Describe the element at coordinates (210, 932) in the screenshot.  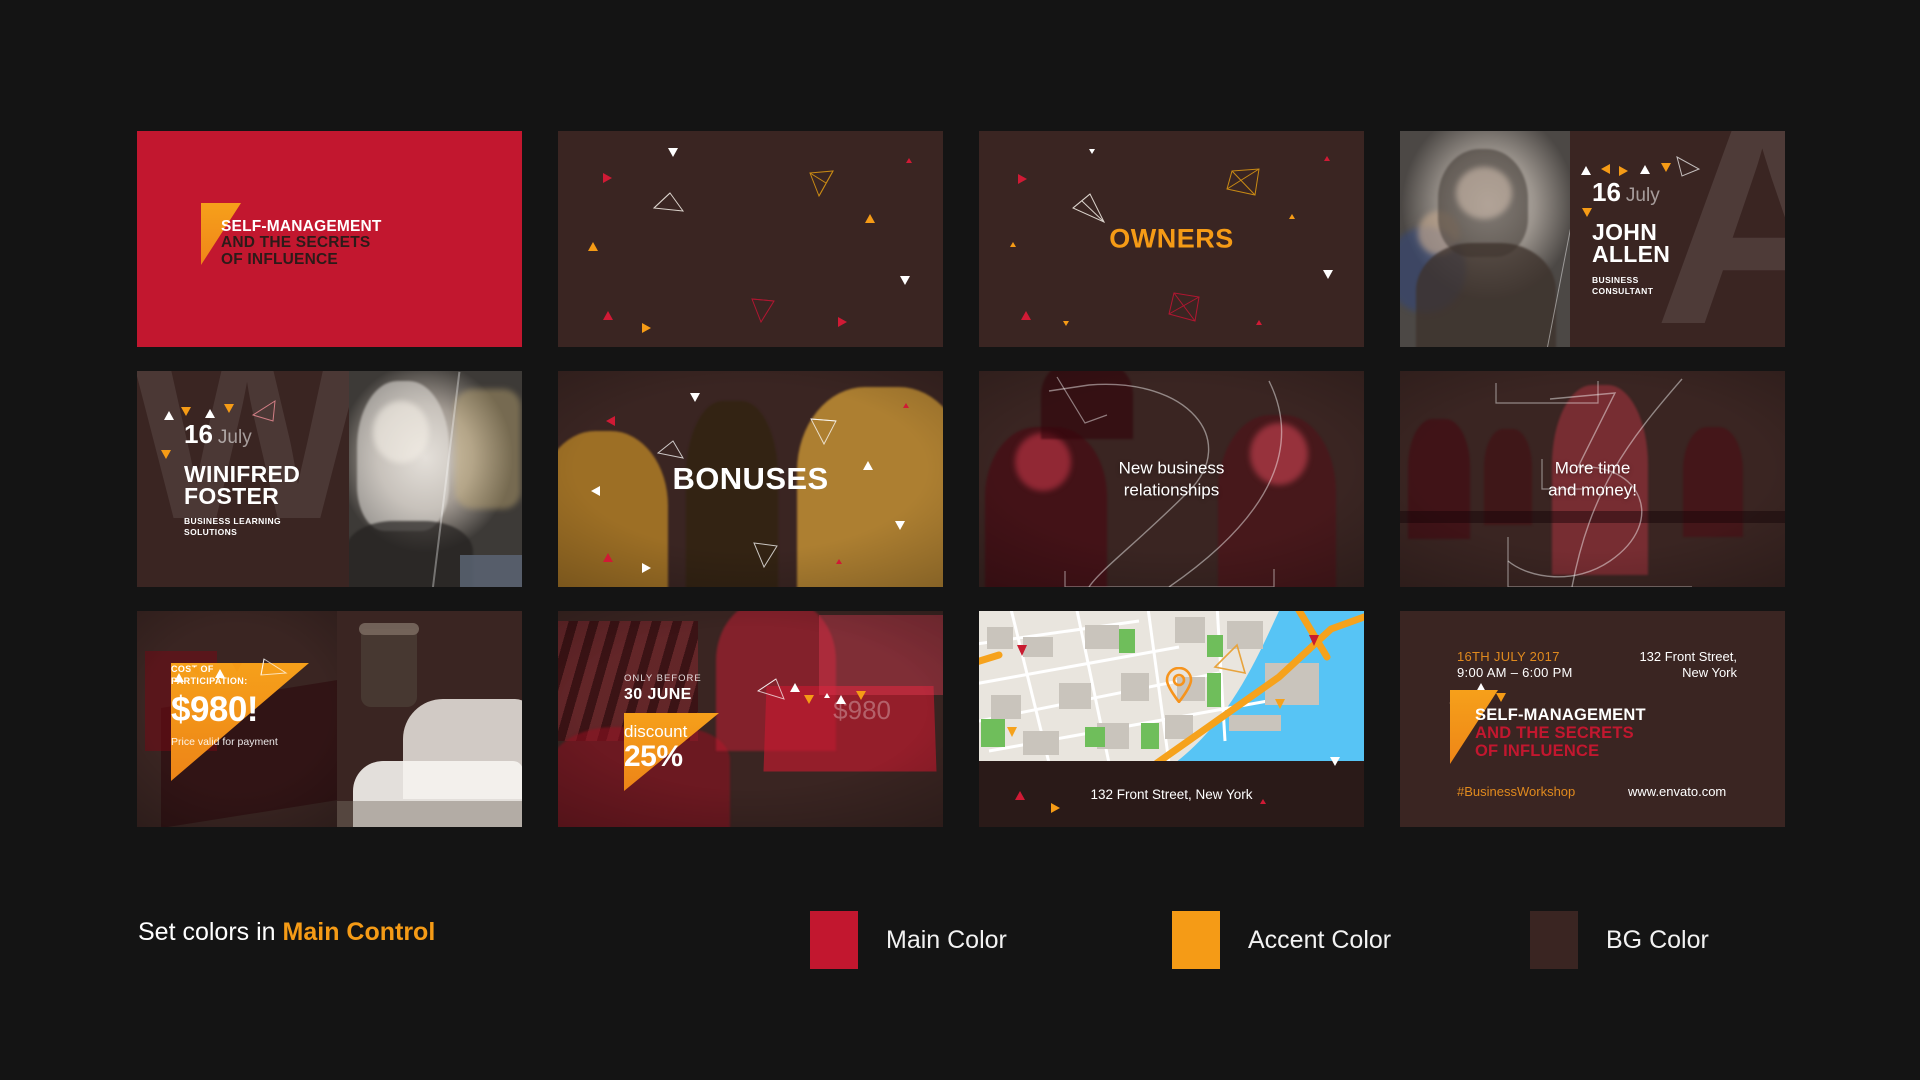
I see `legend-note-prefix: Set colors in` at that location.